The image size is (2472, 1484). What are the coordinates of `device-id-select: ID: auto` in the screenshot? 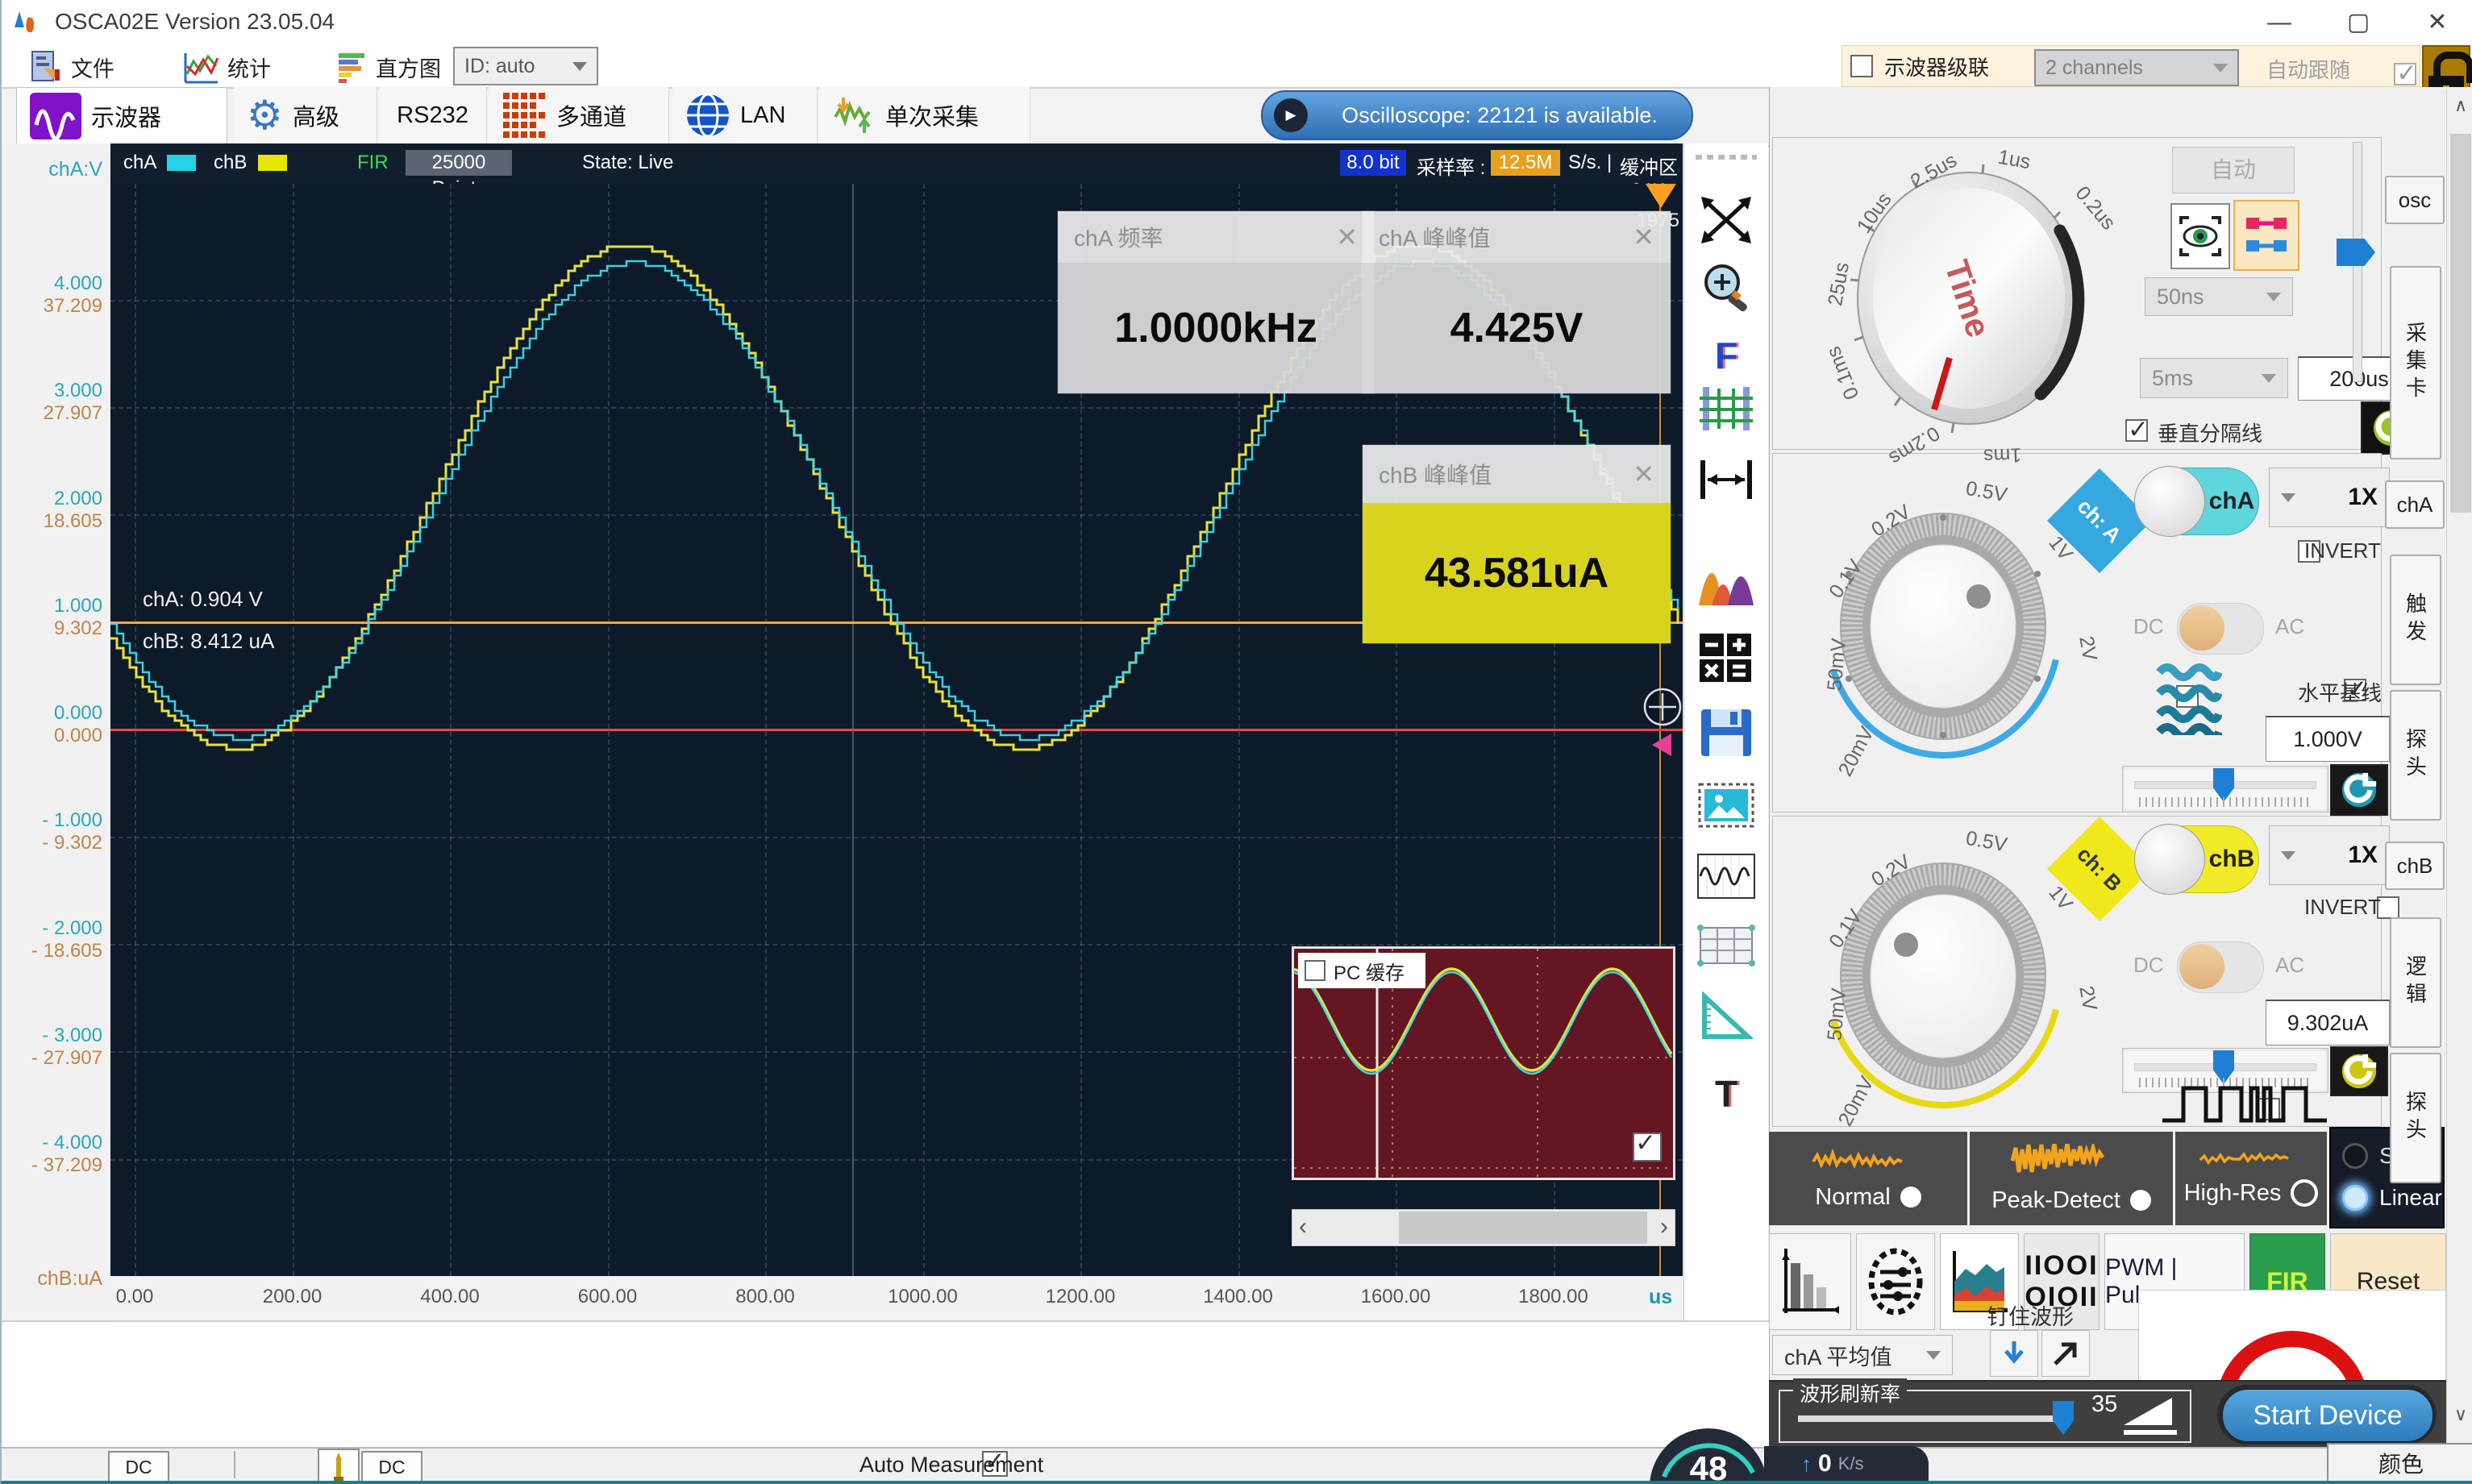 It's located at (525, 66).